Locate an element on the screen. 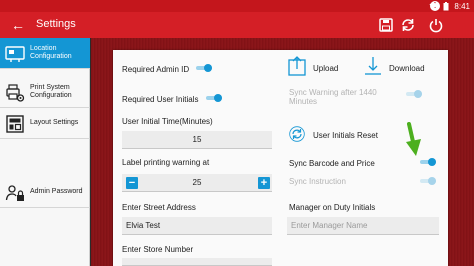 The height and width of the screenshot is (266, 474). power-icon is located at coordinates (436, 25).